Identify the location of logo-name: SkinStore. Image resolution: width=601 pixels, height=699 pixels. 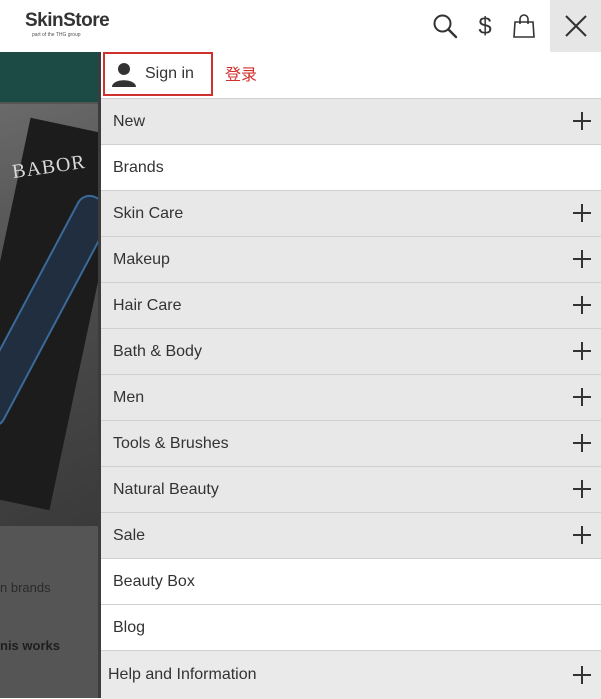
(67, 20).